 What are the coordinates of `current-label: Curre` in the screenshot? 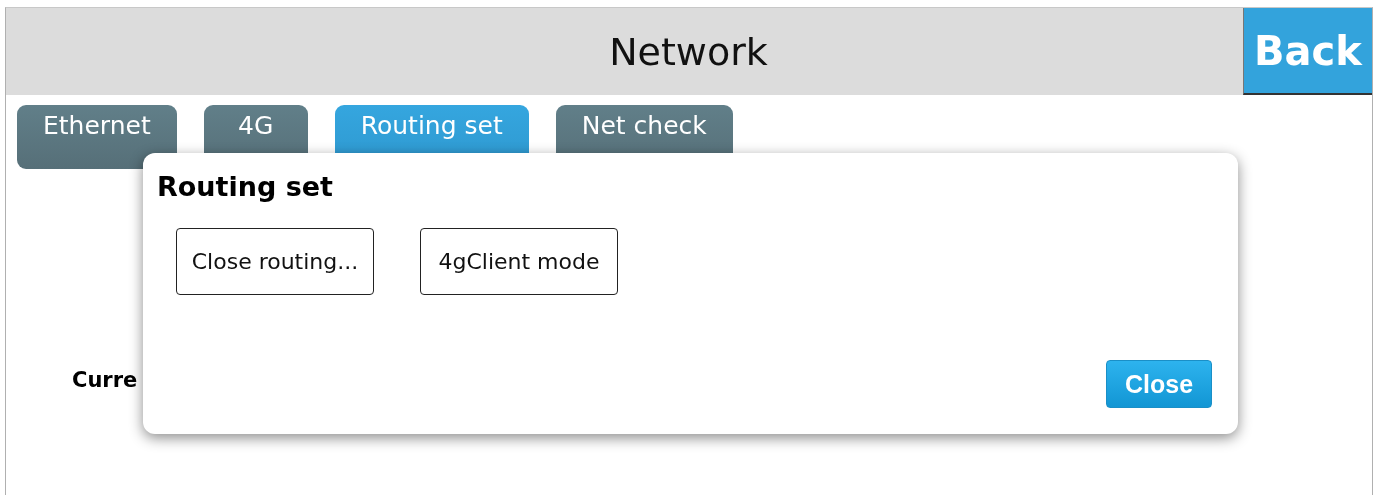 It's located at (105, 380).